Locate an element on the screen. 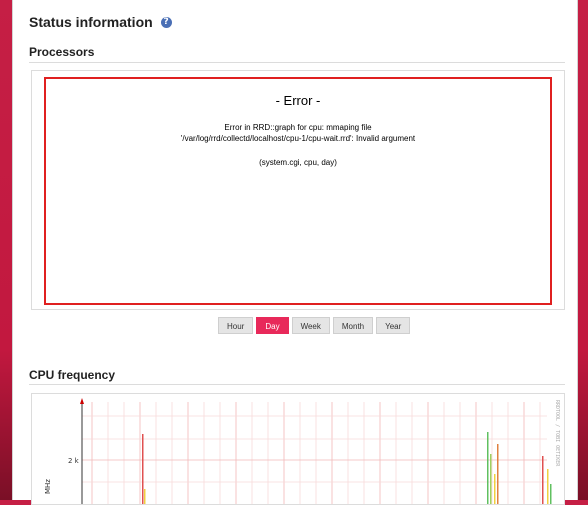 The width and height of the screenshot is (588, 505). error-title: - Error - is located at coordinates (298, 100).